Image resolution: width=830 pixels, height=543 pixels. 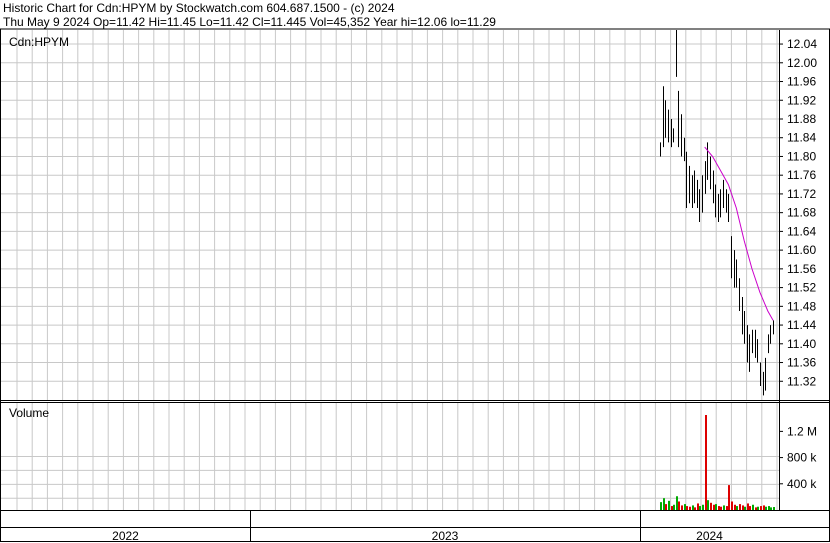 What do you see at coordinates (801, 250) in the screenshot?
I see `price-tick-label: 11.60` at bounding box center [801, 250].